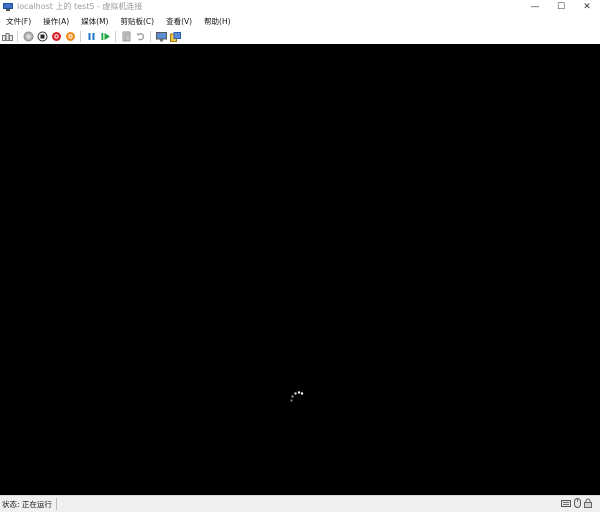  Describe the element at coordinates (80, 6) in the screenshot. I see `window-title: localhost 上的 test5 - 虚拟机连接` at that location.